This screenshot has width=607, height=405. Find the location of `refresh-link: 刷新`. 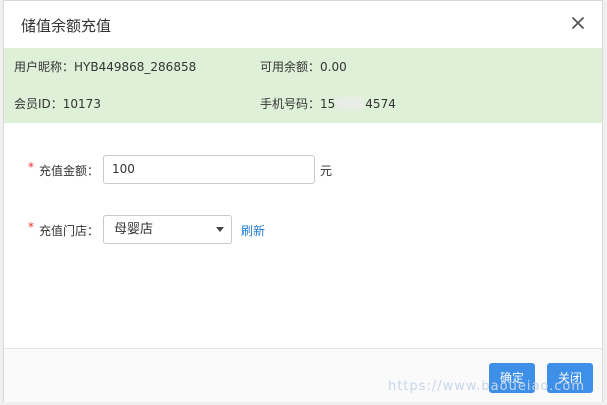

refresh-link: 刷新 is located at coordinates (253, 230).